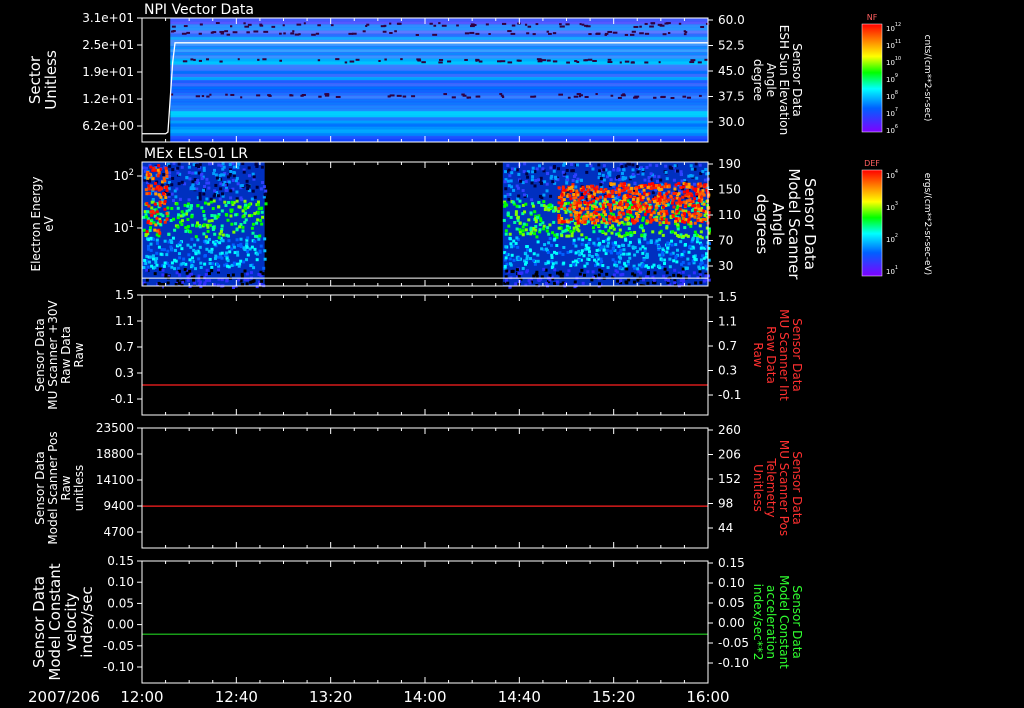 The height and width of the screenshot is (708, 1024). I want to click on y-tick-label: 1.1, so click(124, 321).